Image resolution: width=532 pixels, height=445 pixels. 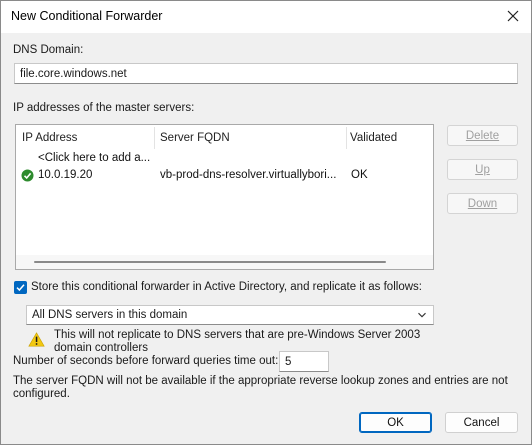 What do you see at coordinates (422, 315) in the screenshot?
I see `chevron-down-icon` at bounding box center [422, 315].